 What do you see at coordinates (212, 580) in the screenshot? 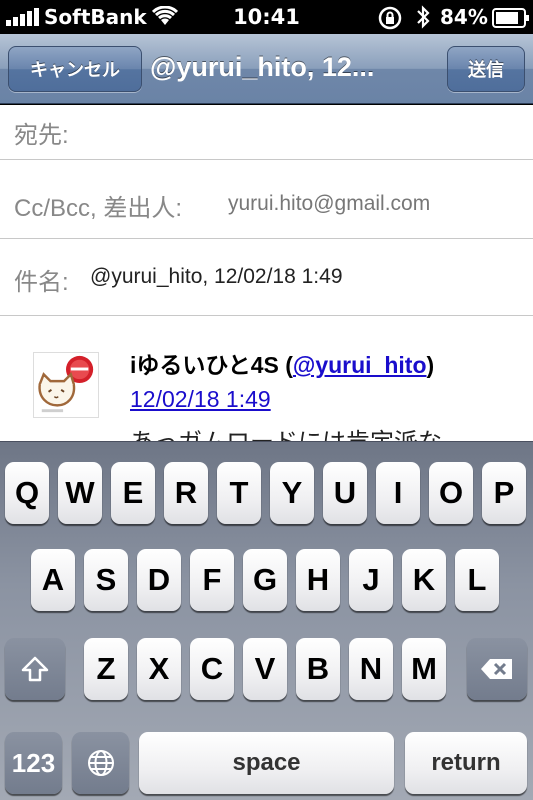
I see `key-f: F` at bounding box center [212, 580].